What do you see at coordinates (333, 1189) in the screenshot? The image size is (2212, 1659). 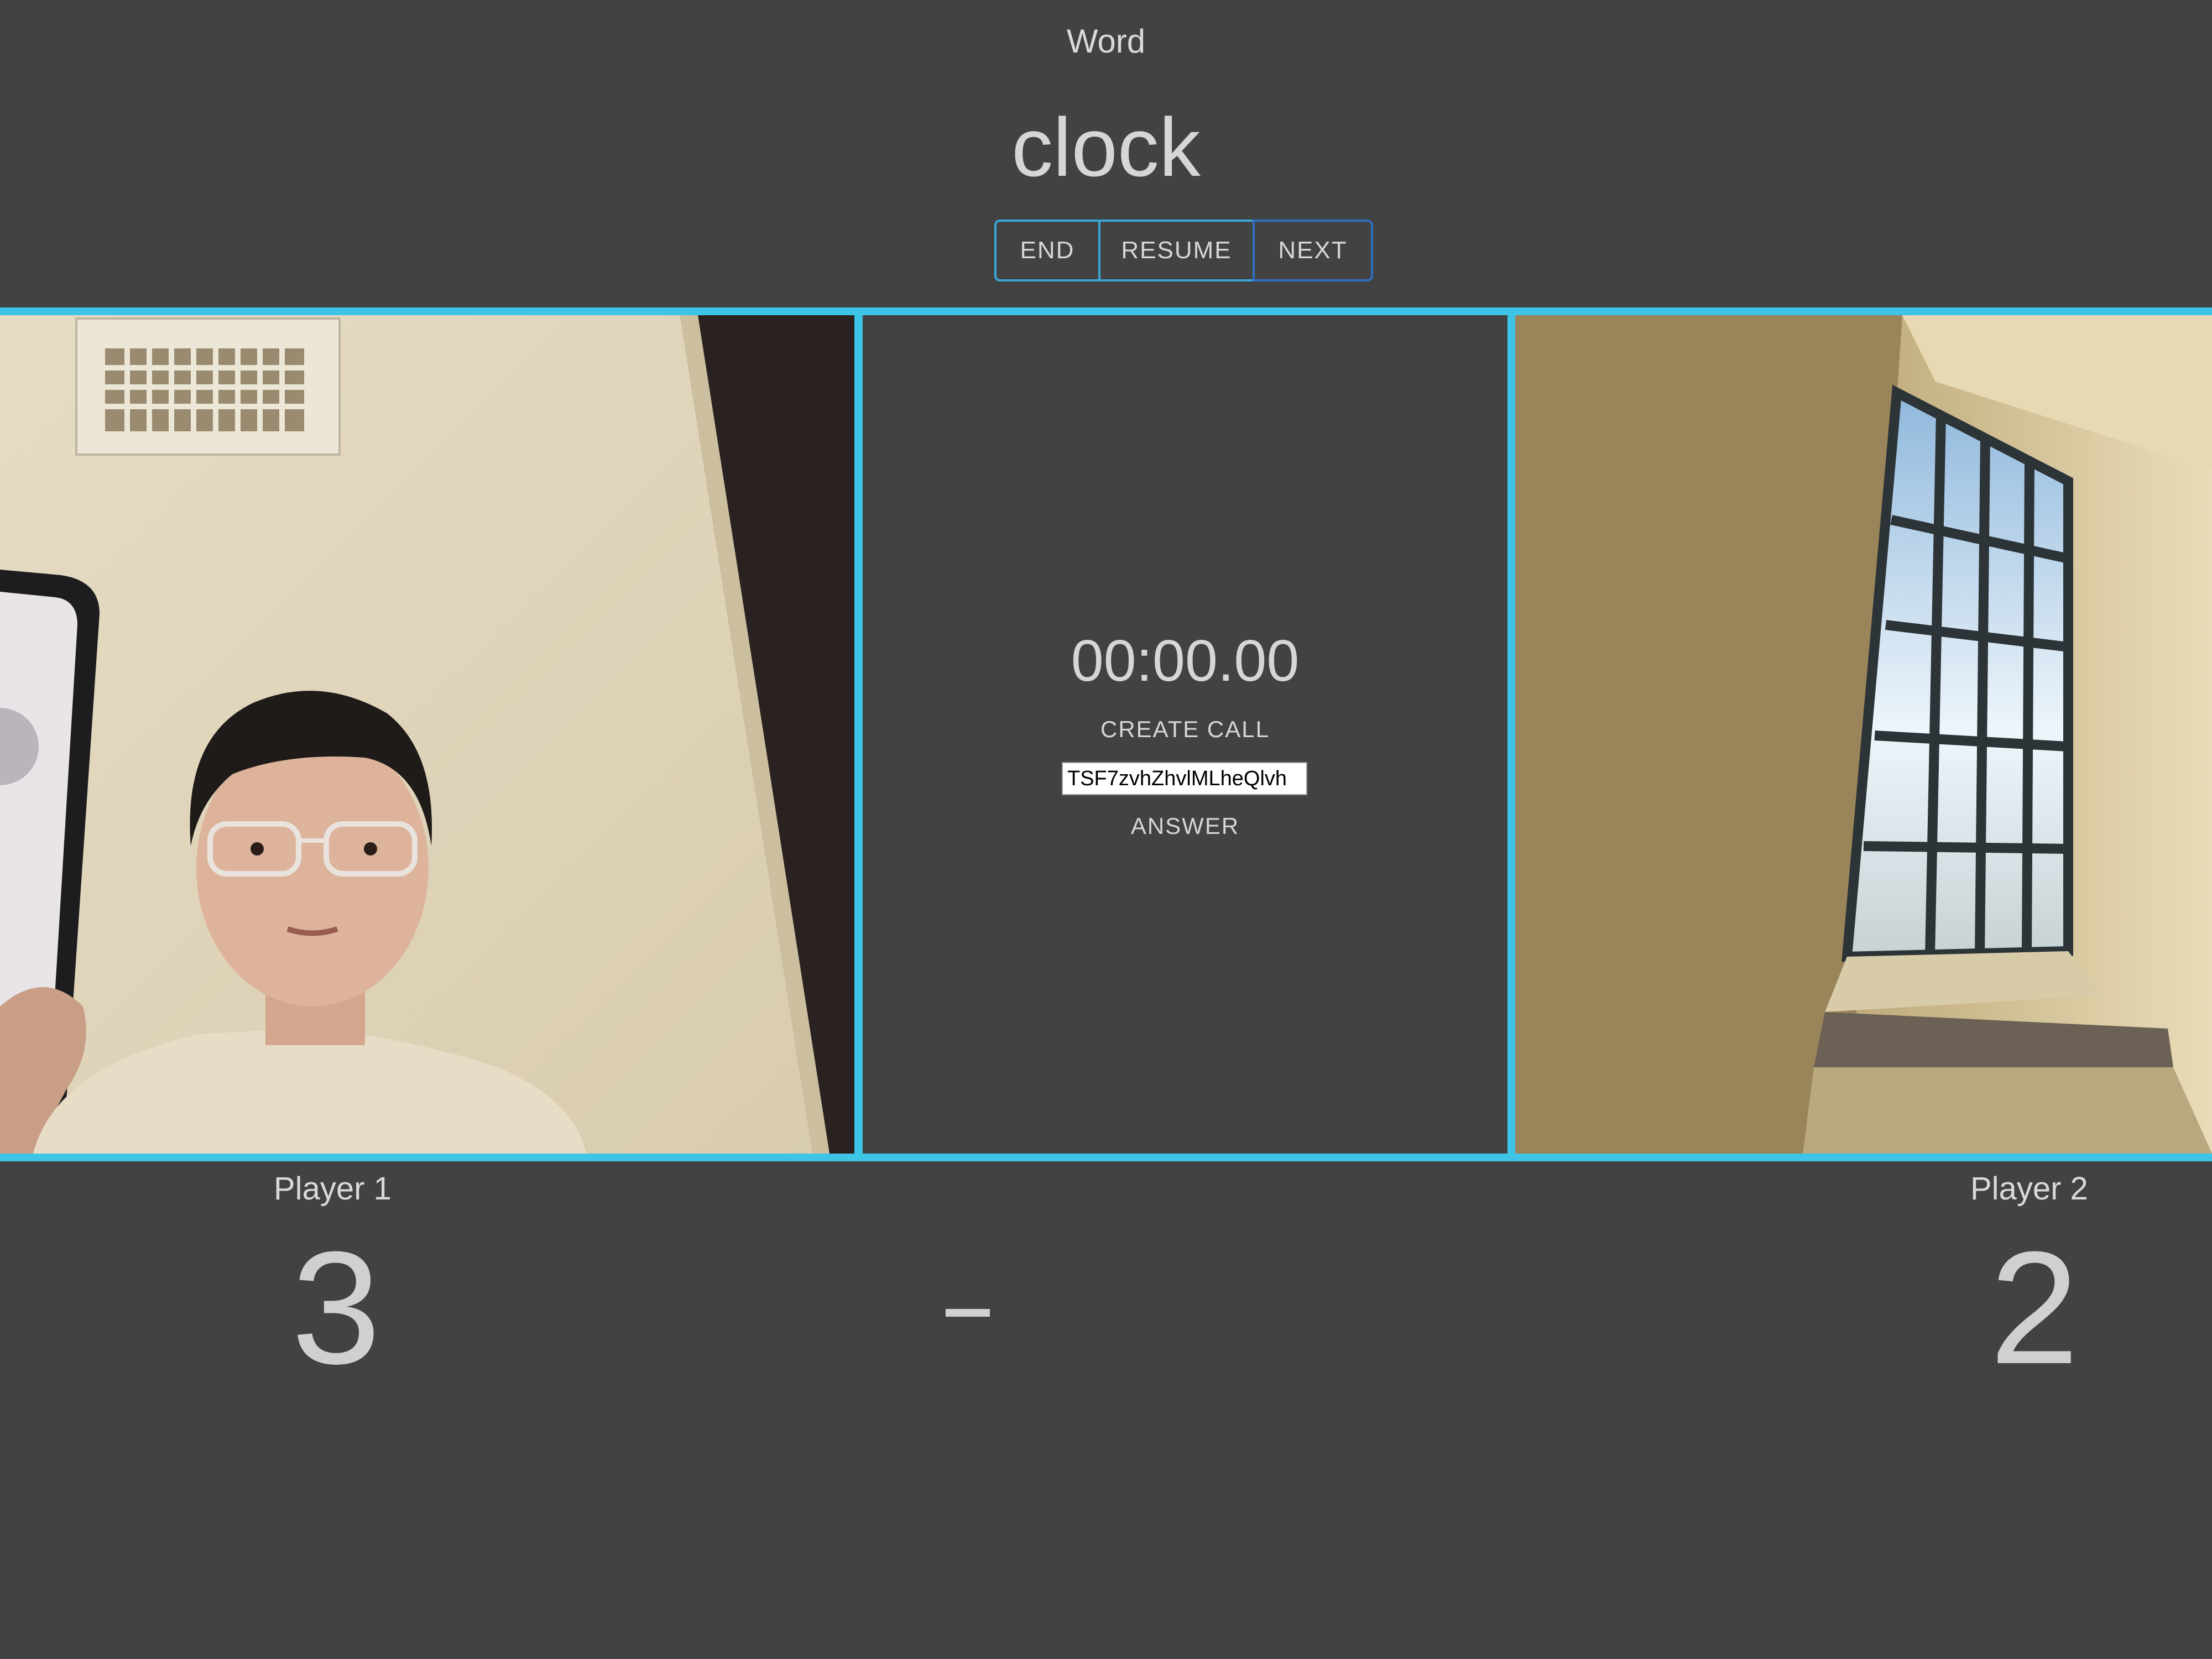 I see `player-1-label: Player 1` at bounding box center [333, 1189].